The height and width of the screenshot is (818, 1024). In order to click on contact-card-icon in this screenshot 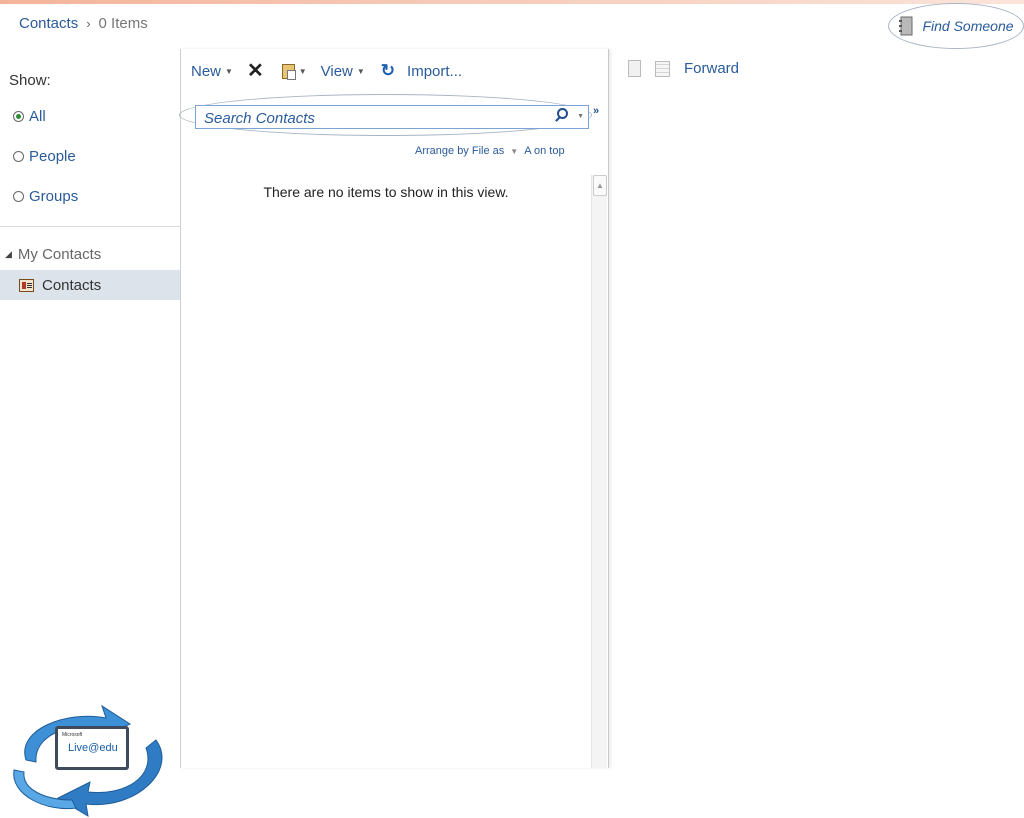, I will do `click(26, 285)`.